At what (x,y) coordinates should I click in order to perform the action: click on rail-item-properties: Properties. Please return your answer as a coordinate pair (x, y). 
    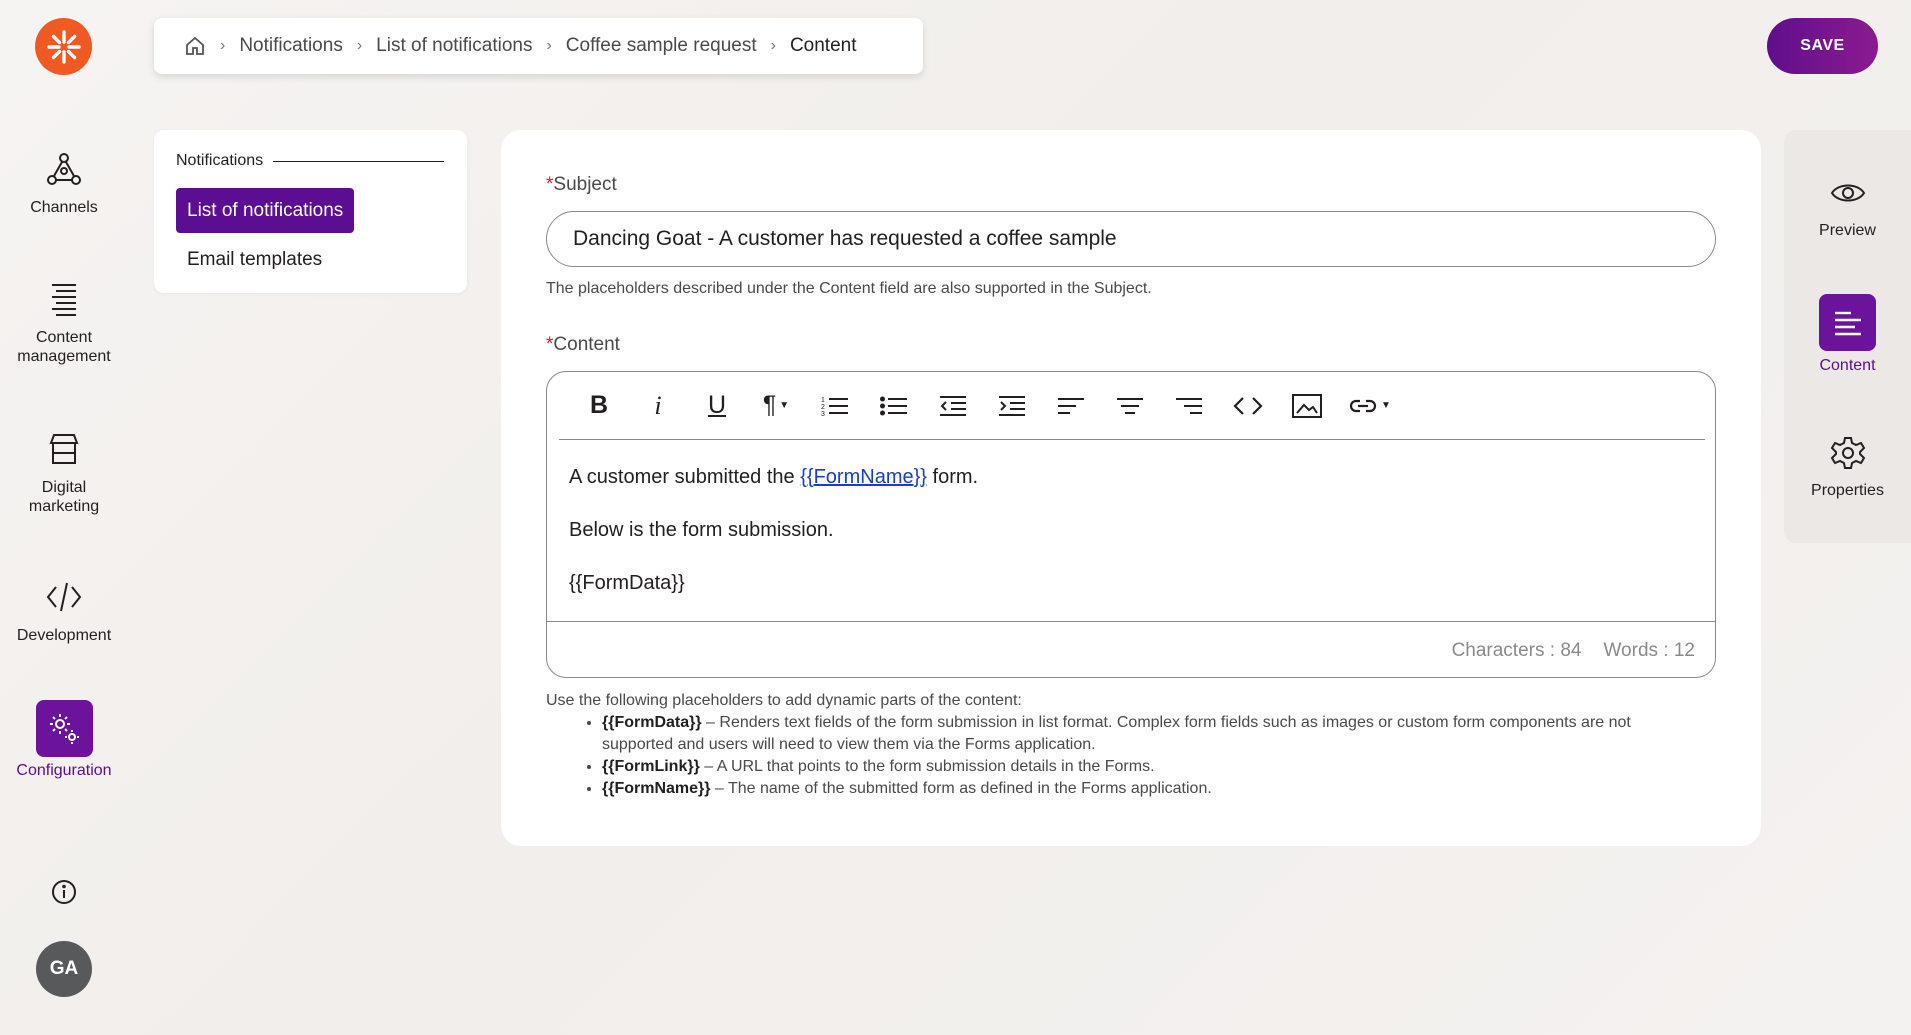
    Looking at the image, I should click on (1847, 466).